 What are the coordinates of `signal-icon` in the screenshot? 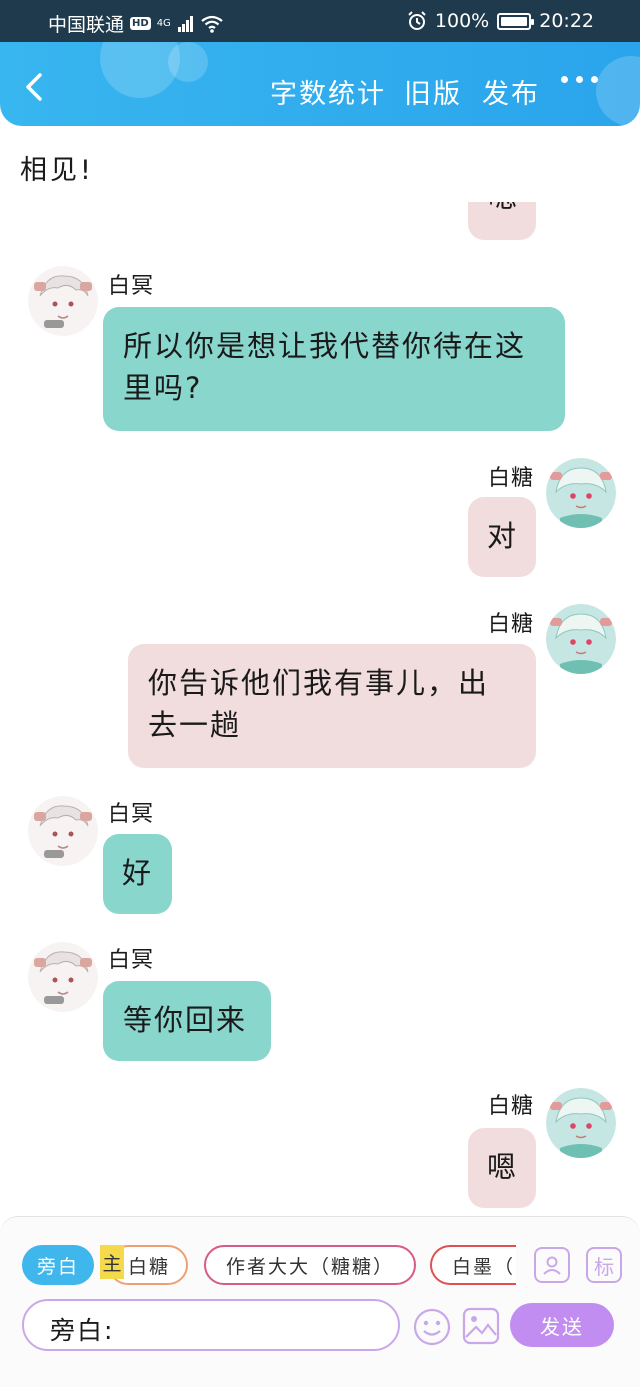 It's located at (185, 23).